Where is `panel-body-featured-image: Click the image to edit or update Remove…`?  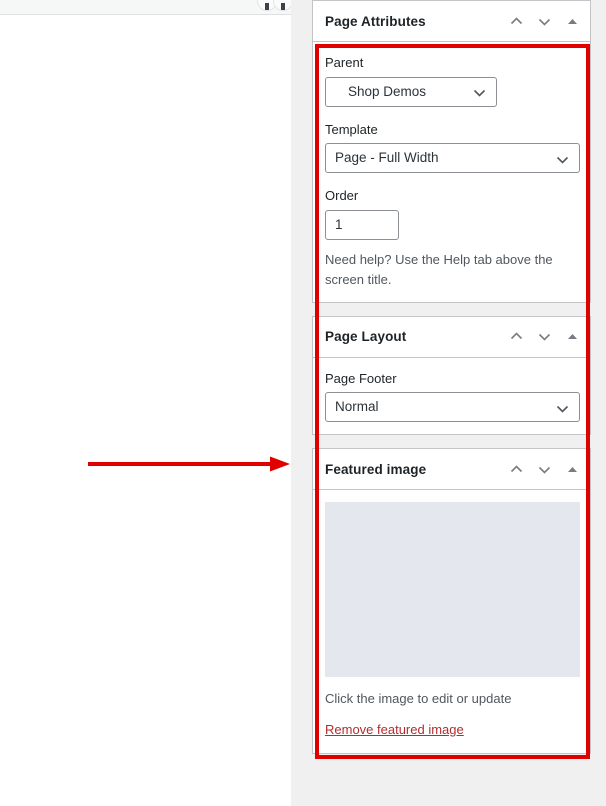 panel-body-featured-image: Click the image to edit or update Remove… is located at coordinates (451, 621).